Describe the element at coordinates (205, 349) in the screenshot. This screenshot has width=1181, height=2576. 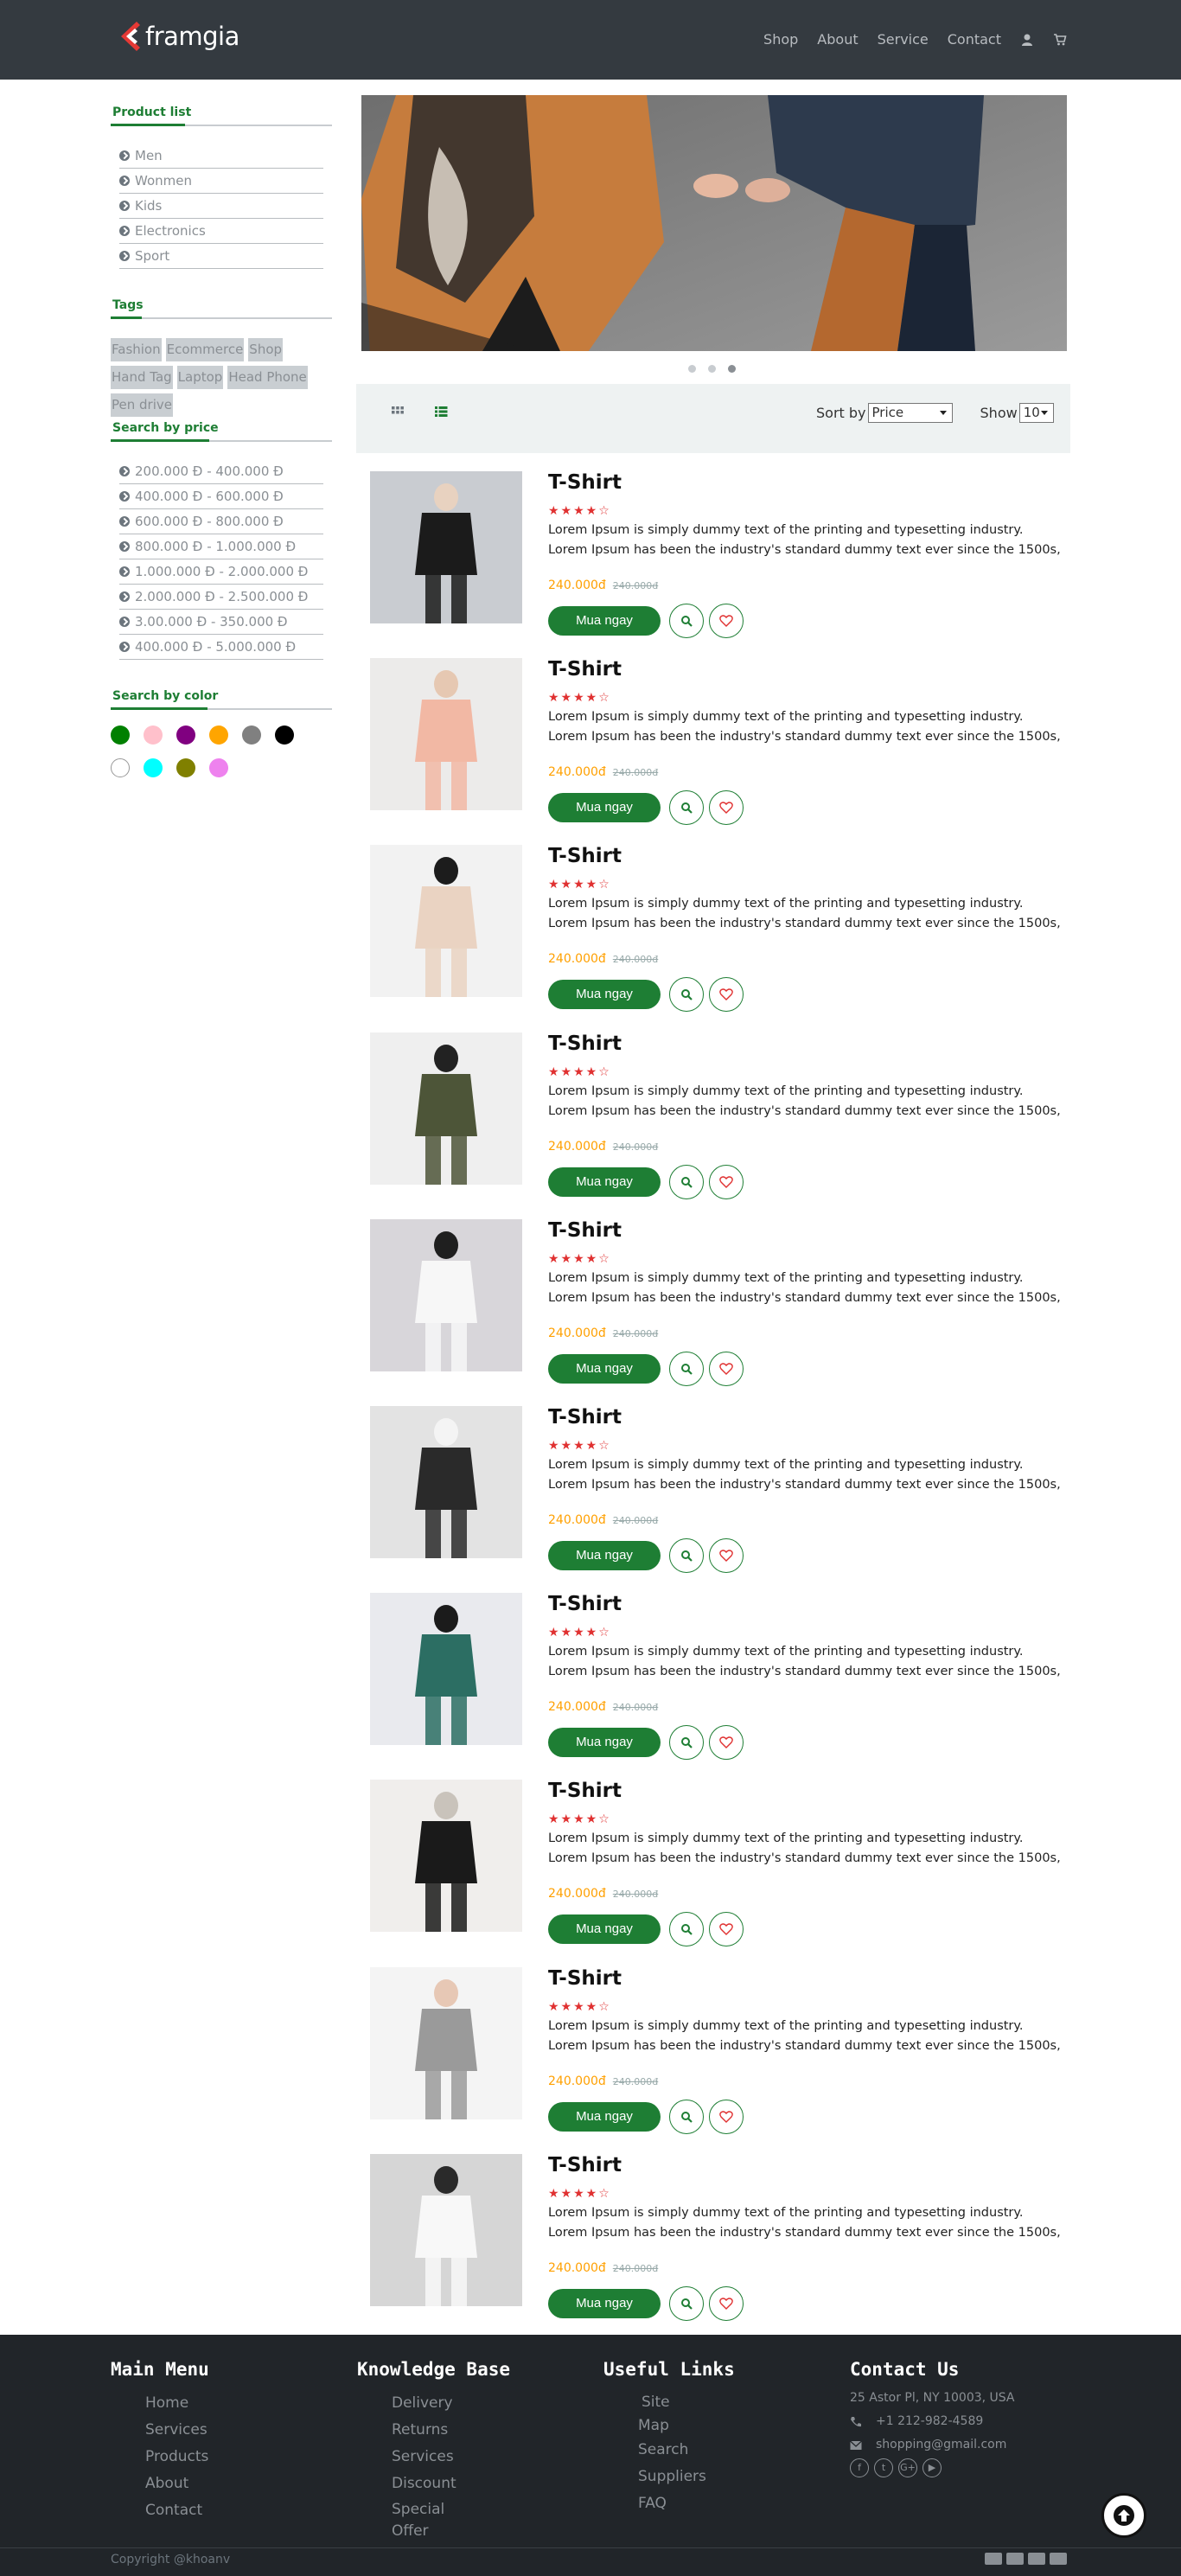
I see `tag-ecommerce: Ecommerce` at that location.